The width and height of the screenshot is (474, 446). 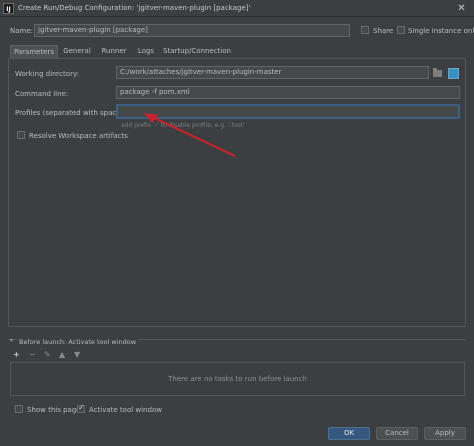 I want to click on share-label: Share, so click(x=383, y=31).